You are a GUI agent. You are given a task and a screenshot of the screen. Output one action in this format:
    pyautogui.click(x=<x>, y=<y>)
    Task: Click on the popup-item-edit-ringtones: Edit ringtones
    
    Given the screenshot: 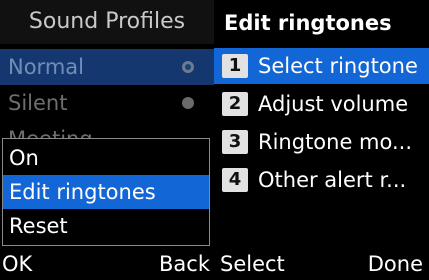 What is the action you would take?
    pyautogui.click(x=106, y=192)
    